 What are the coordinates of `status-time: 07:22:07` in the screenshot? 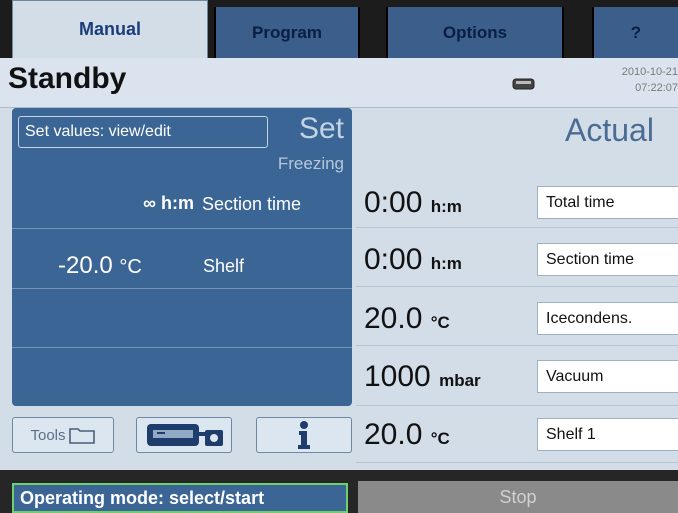 It's located at (656, 88).